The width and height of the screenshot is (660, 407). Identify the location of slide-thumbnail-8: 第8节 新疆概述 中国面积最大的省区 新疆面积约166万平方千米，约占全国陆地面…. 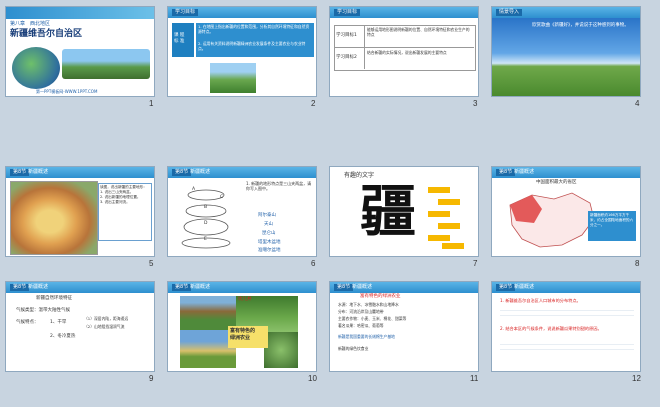
(566, 211).